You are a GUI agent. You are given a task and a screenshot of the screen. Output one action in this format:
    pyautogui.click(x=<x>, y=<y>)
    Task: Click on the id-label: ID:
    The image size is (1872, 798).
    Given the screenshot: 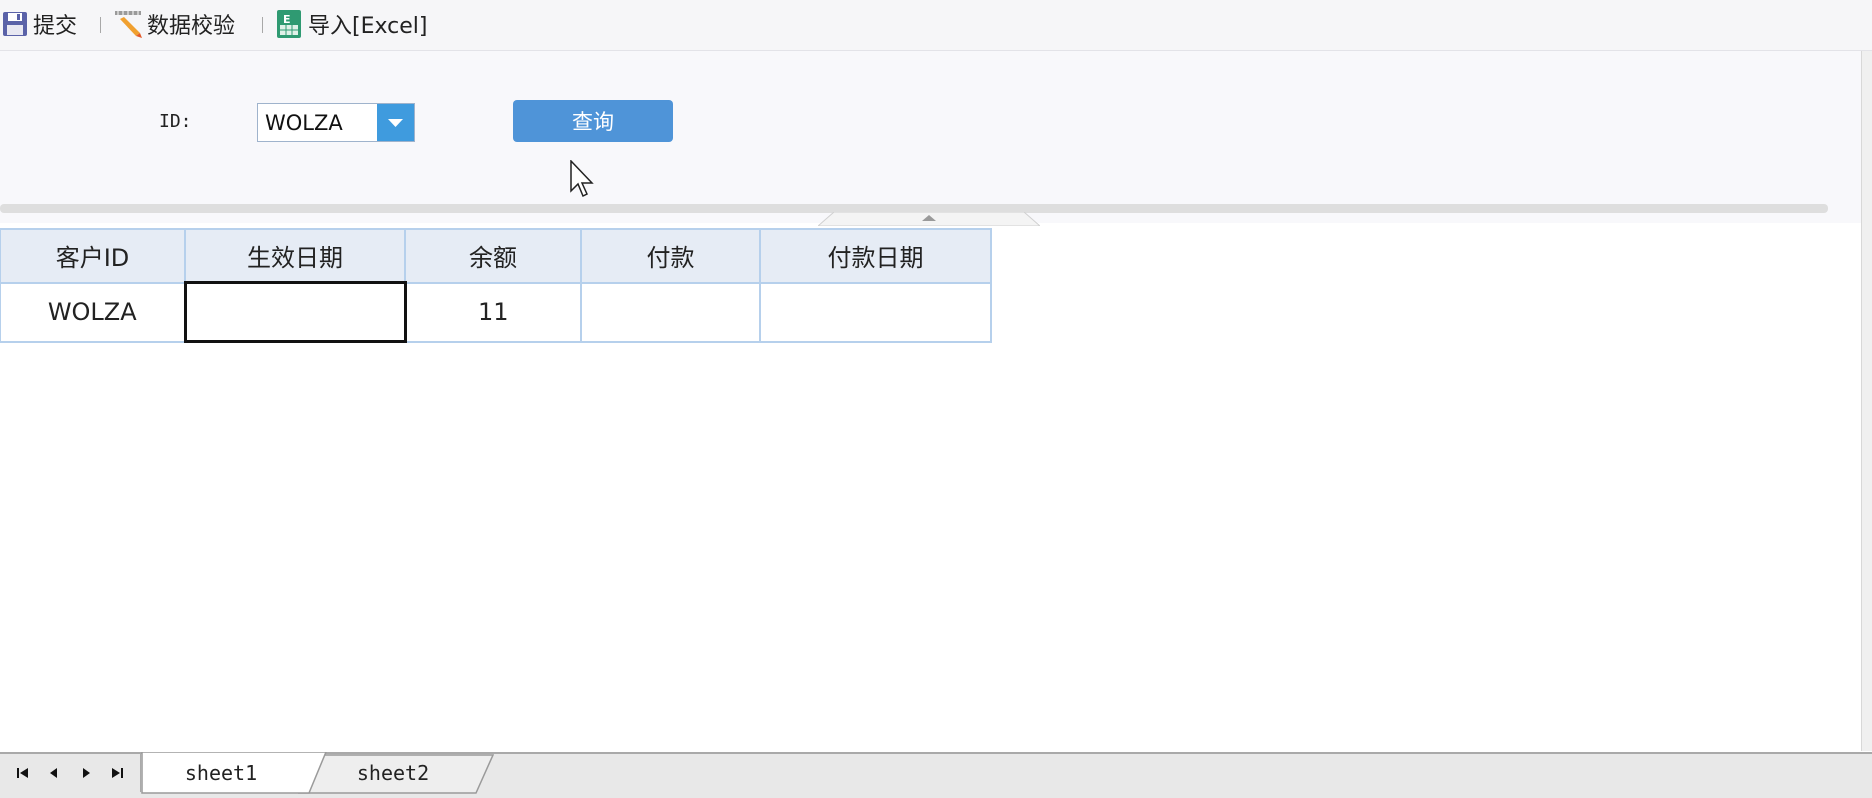 What is the action you would take?
    pyautogui.click(x=175, y=121)
    